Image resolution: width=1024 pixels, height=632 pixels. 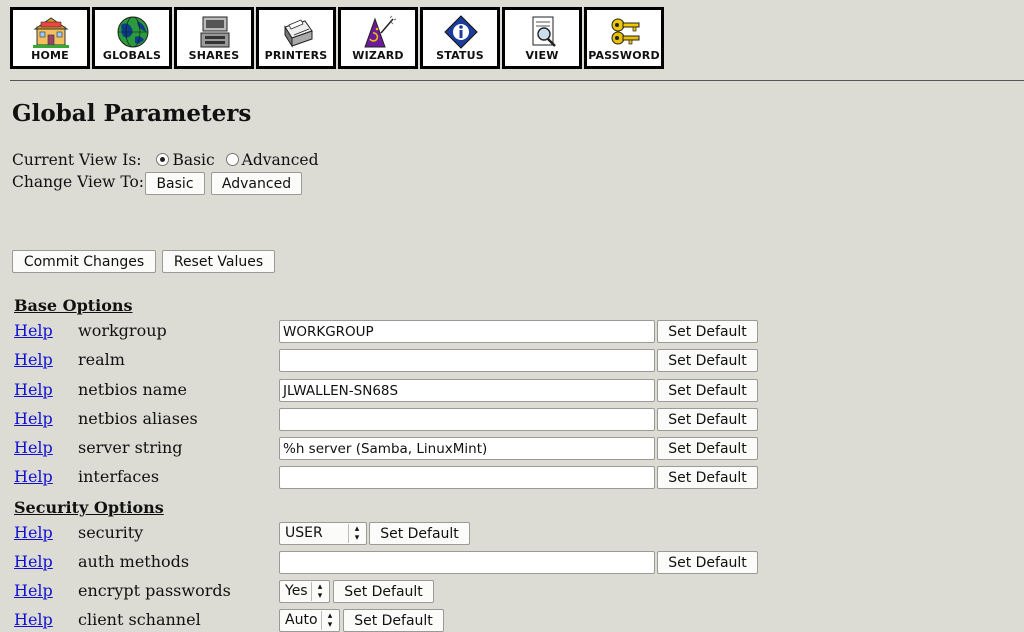 What do you see at coordinates (467, 360) in the screenshot?
I see `realm-input` at bounding box center [467, 360].